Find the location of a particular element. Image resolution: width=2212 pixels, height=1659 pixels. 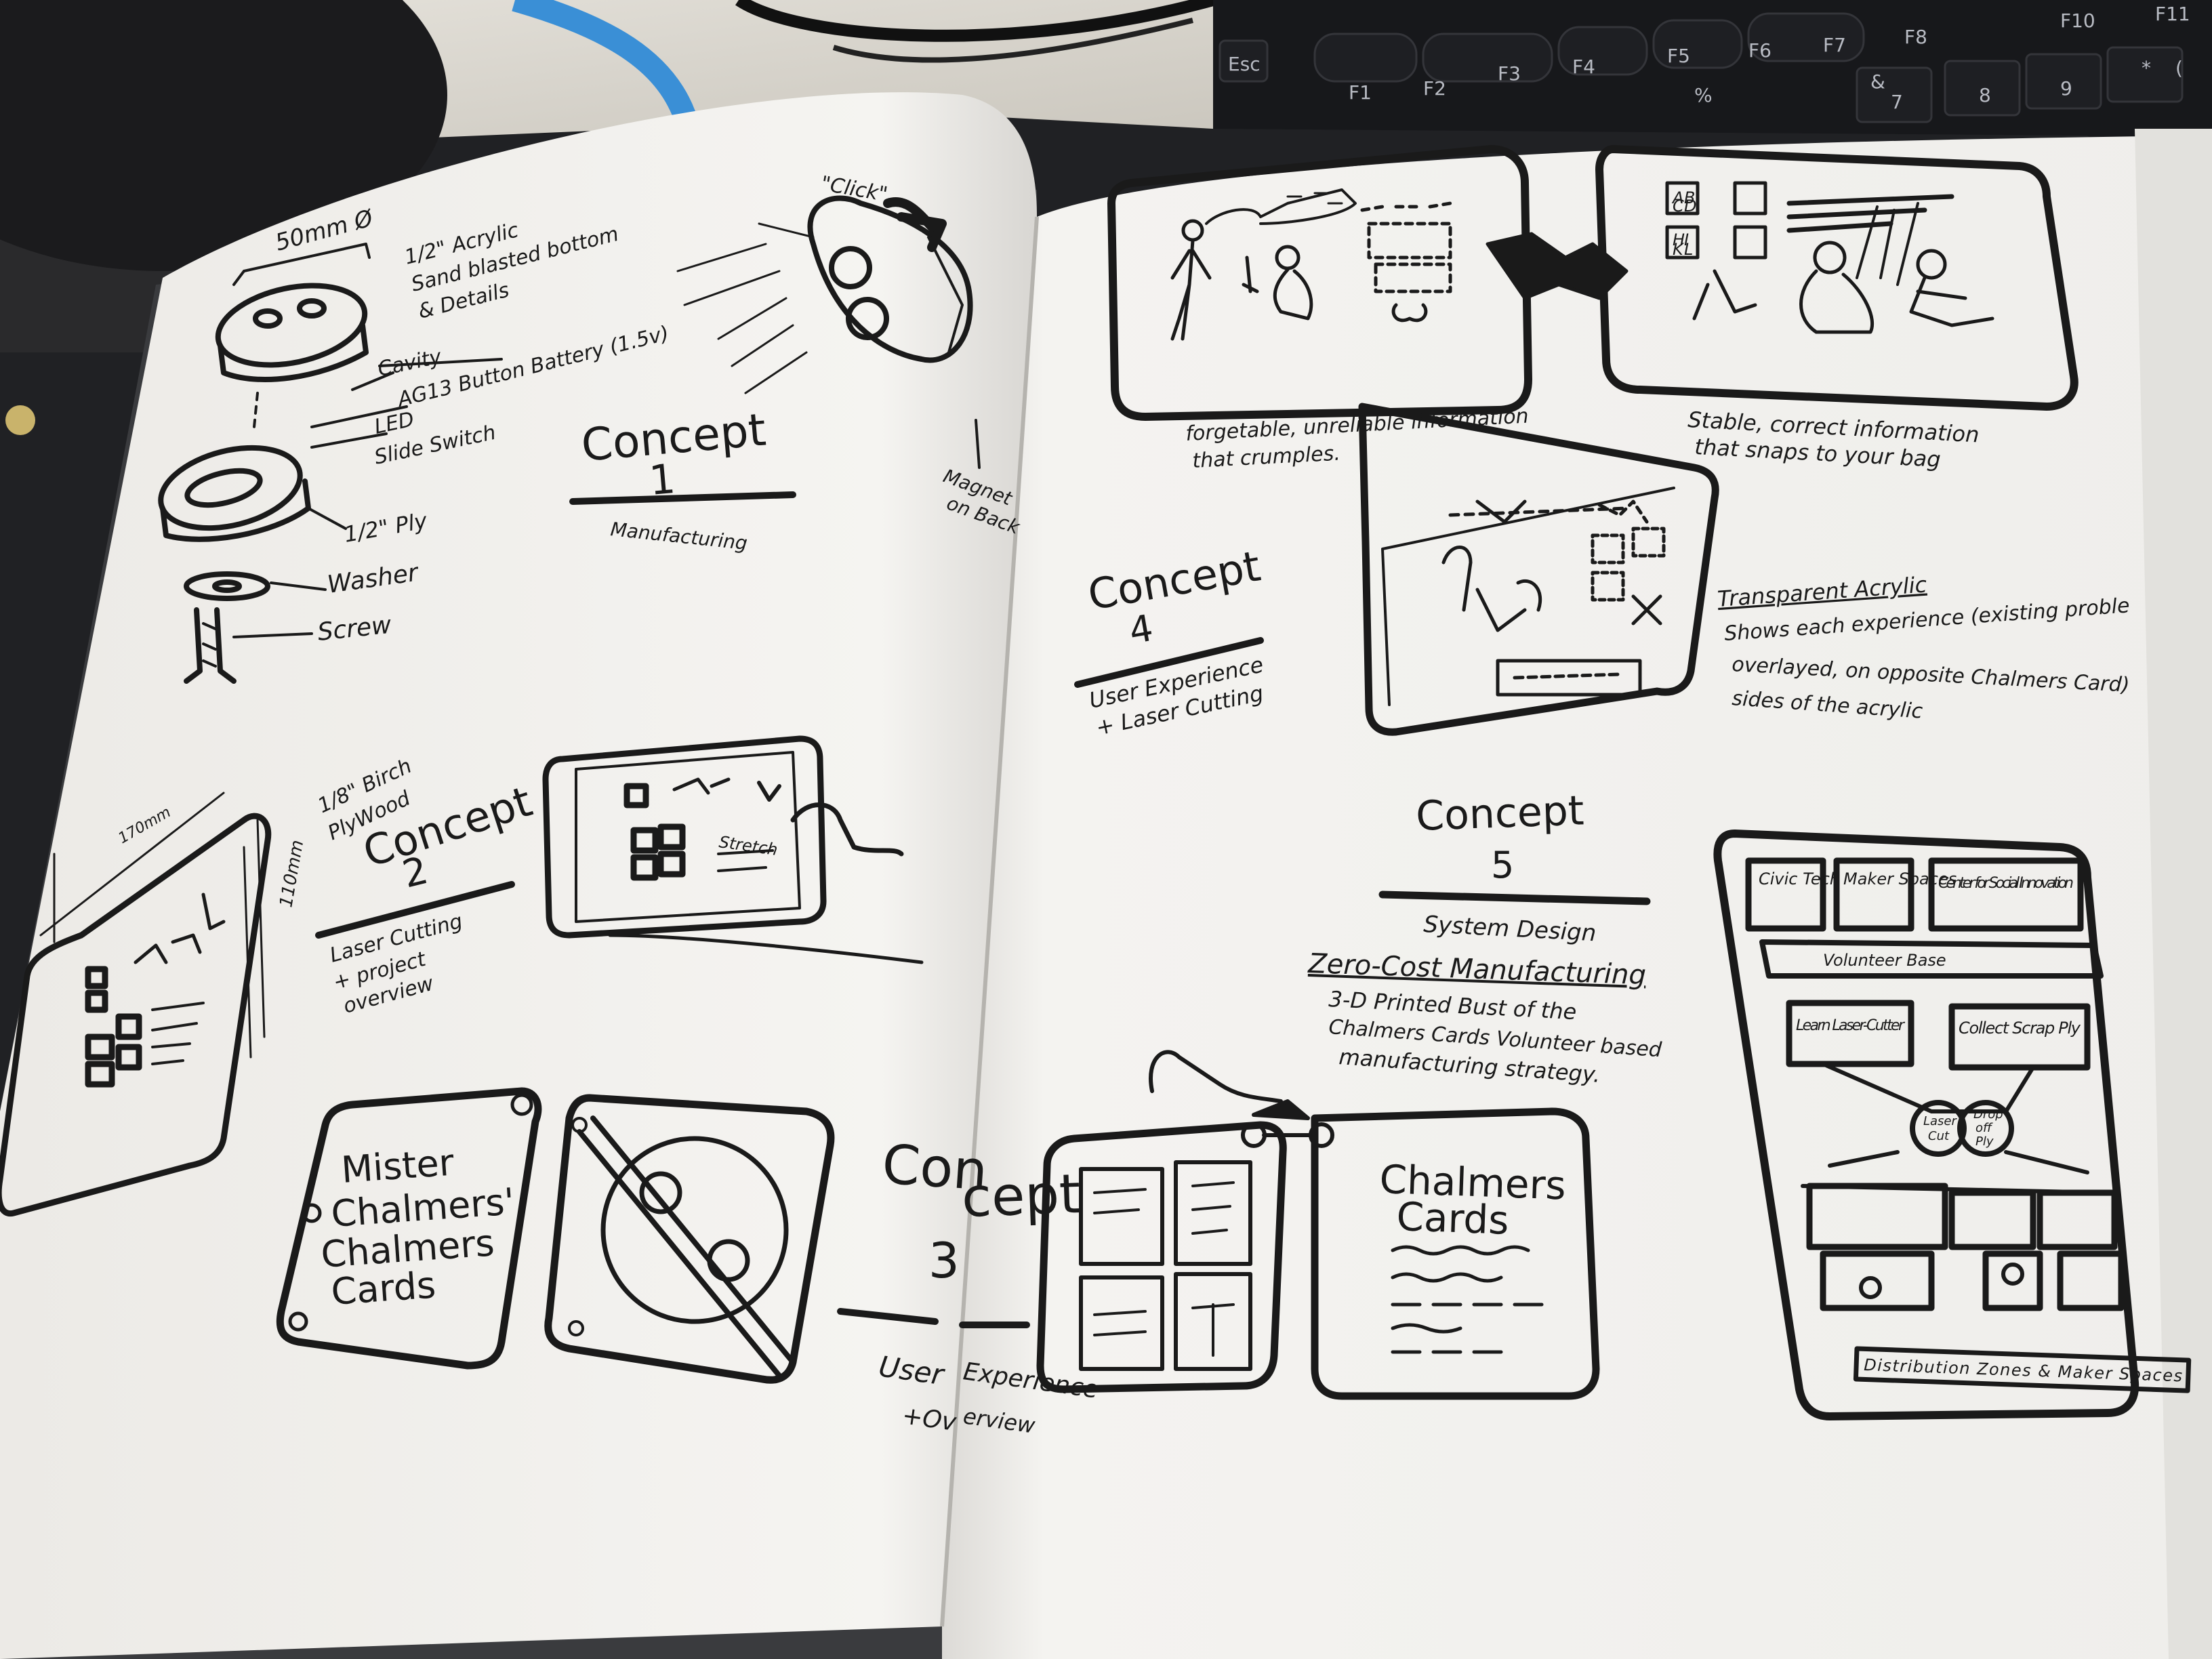

key-8: 8 is located at coordinates (1985, 95).